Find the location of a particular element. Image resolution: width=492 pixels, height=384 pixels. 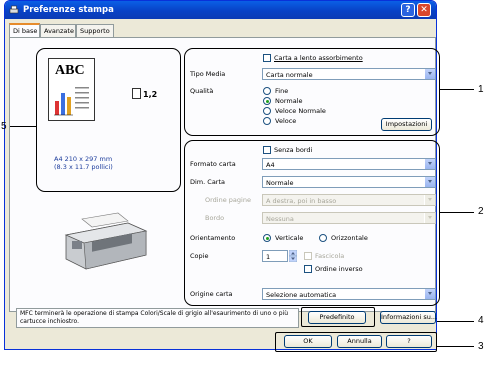

border-value: Nessuna is located at coordinates (280, 219).